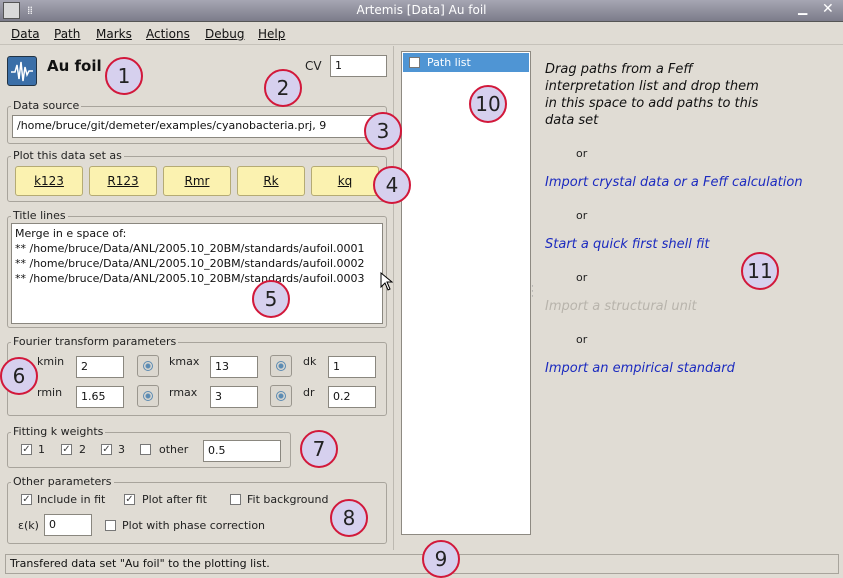 This screenshot has height=578, width=843. What do you see at coordinates (51, 361) in the screenshot?
I see `kmin-label: kmin` at bounding box center [51, 361].